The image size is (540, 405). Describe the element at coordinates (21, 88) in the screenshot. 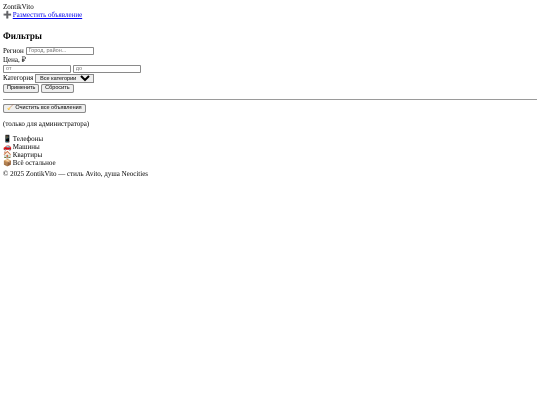

I see `apply-button: Применить` at that location.